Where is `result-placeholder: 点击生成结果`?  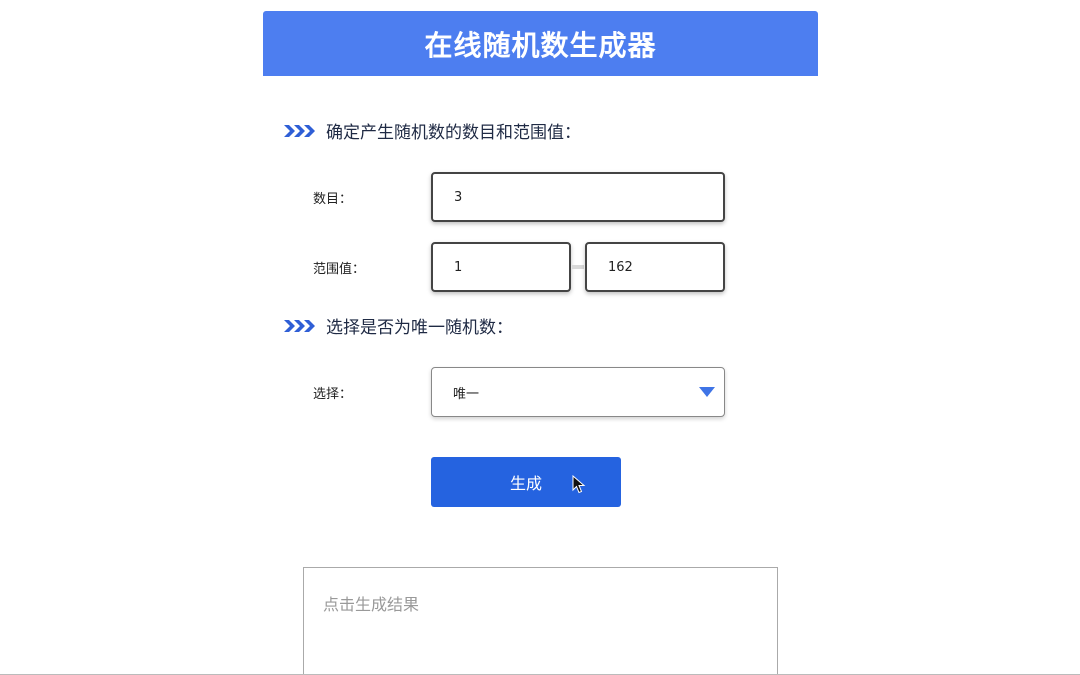
result-placeholder: 点击生成结果 is located at coordinates (371, 604).